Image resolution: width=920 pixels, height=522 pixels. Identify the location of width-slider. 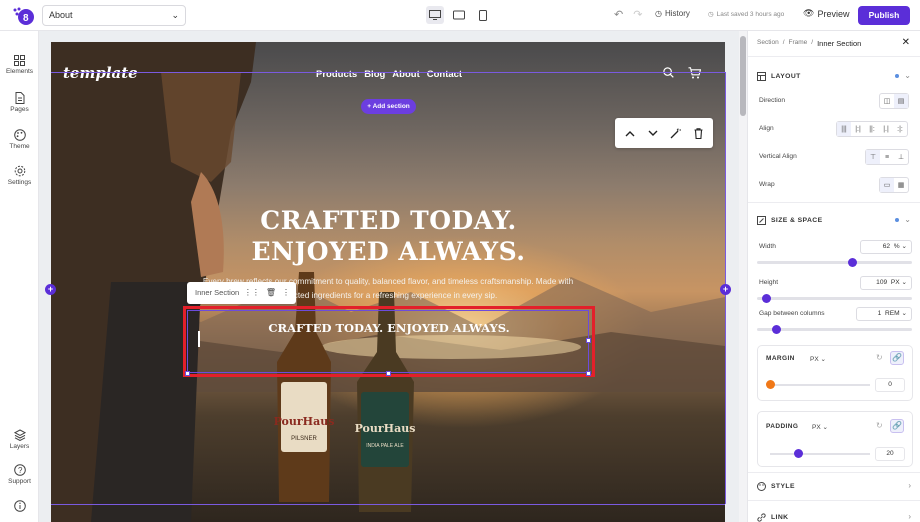
(834, 262).